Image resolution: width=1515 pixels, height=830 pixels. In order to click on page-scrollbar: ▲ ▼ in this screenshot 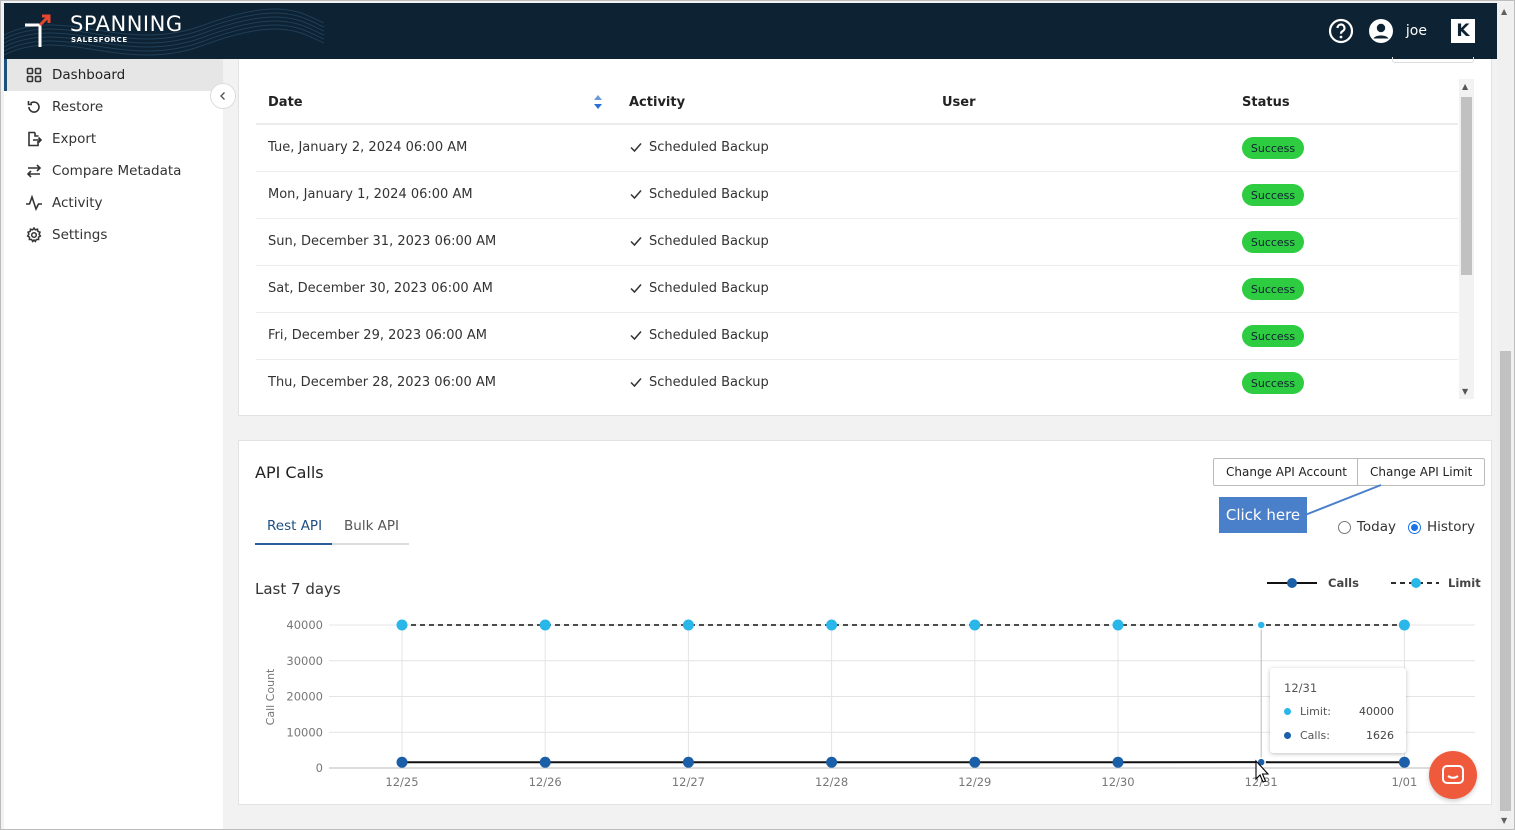, I will do `click(1505, 416)`.